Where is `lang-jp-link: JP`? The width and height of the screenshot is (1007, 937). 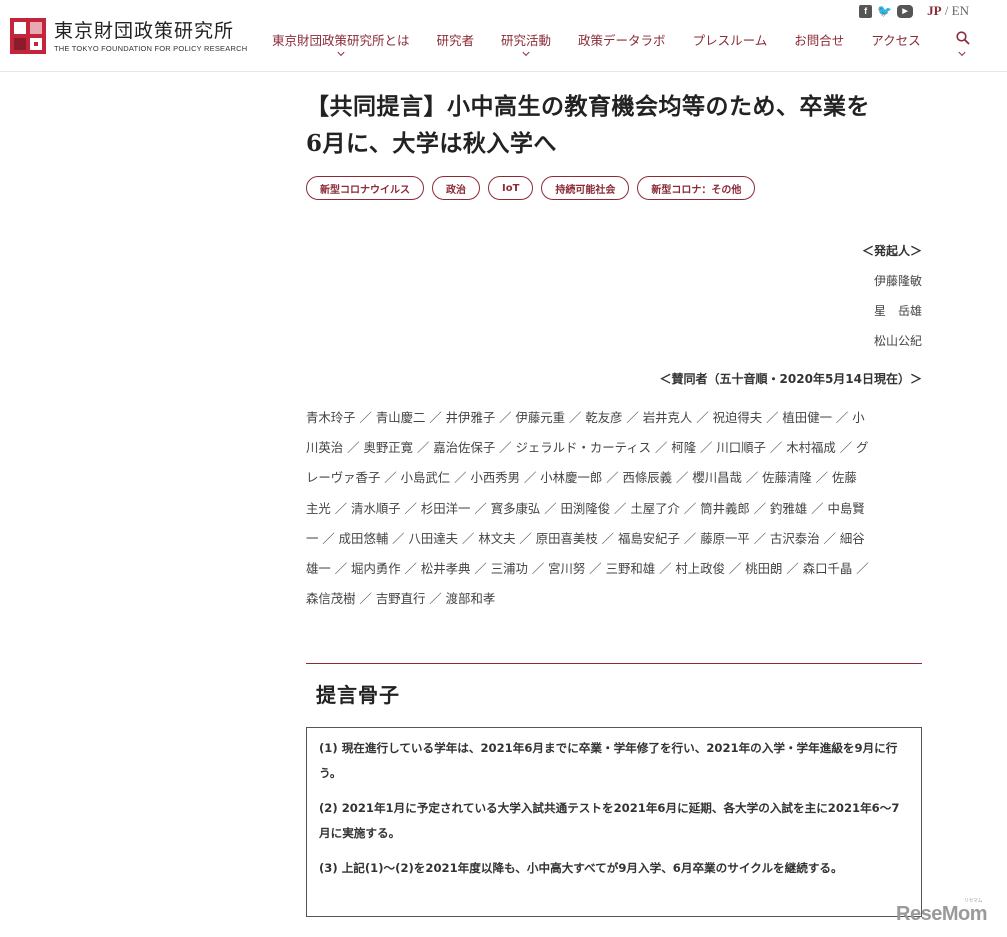 lang-jp-link: JP is located at coordinates (934, 10).